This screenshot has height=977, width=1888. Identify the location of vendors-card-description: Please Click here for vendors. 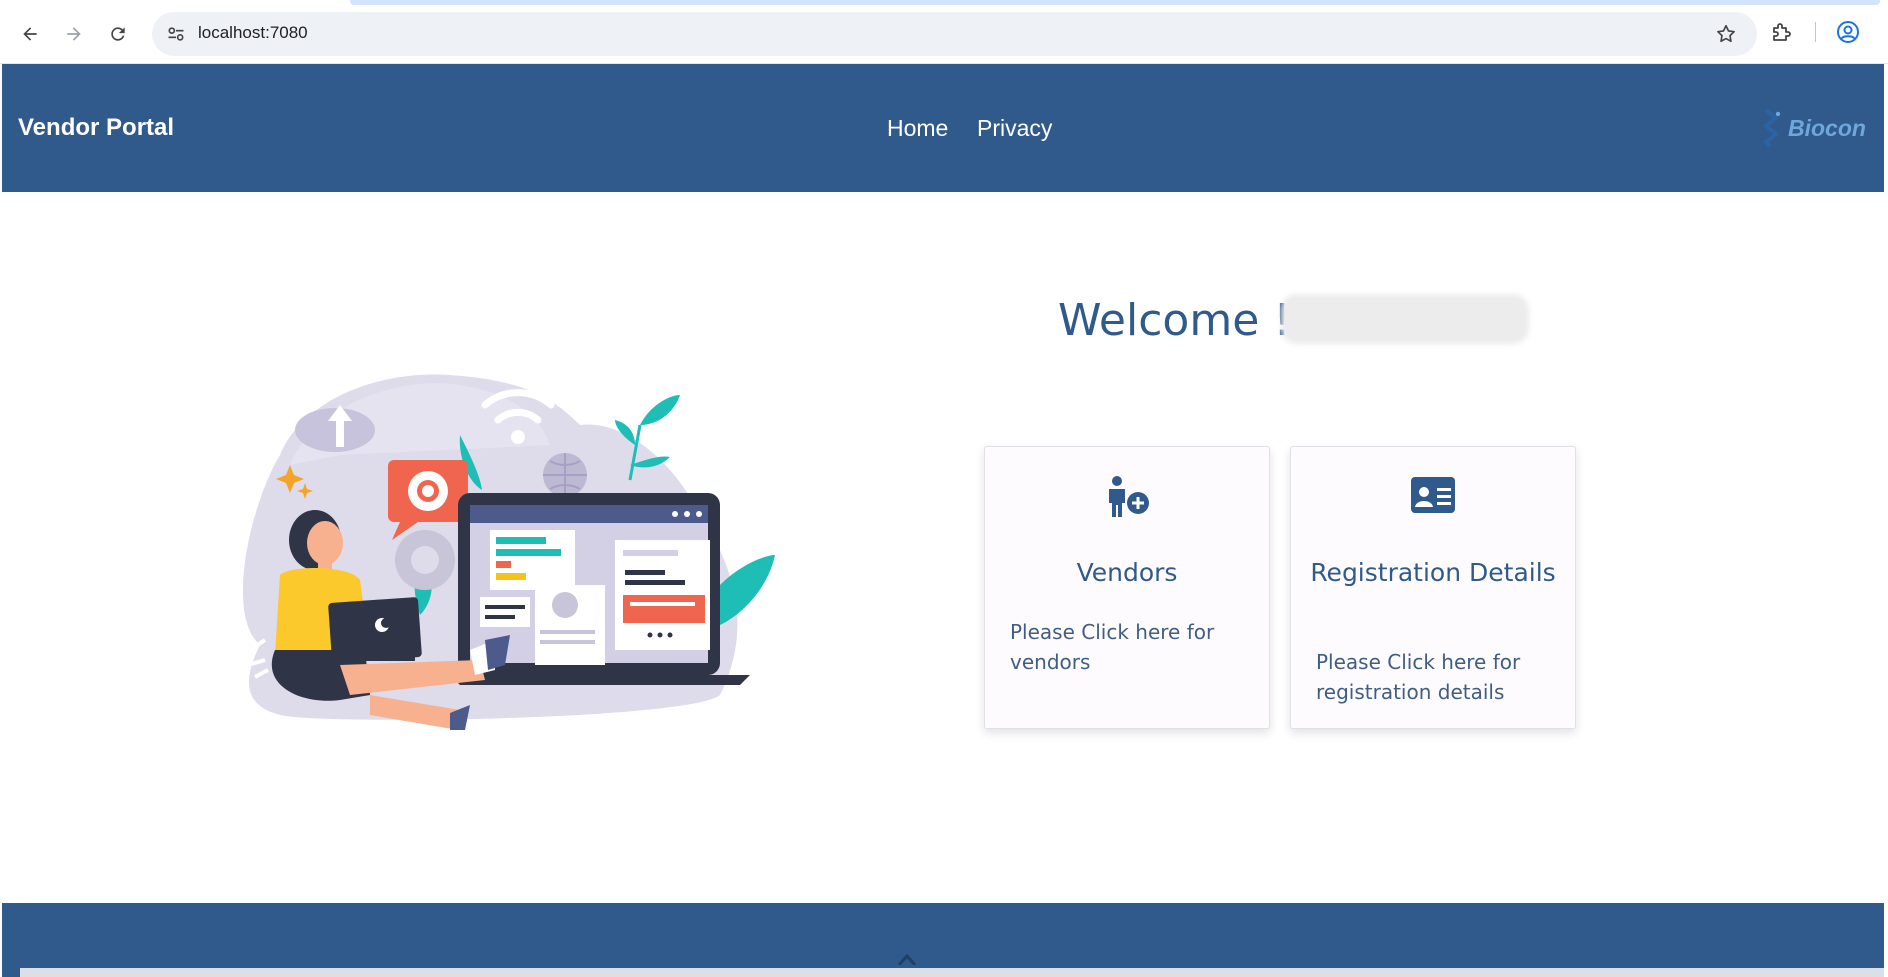
(1112, 647).